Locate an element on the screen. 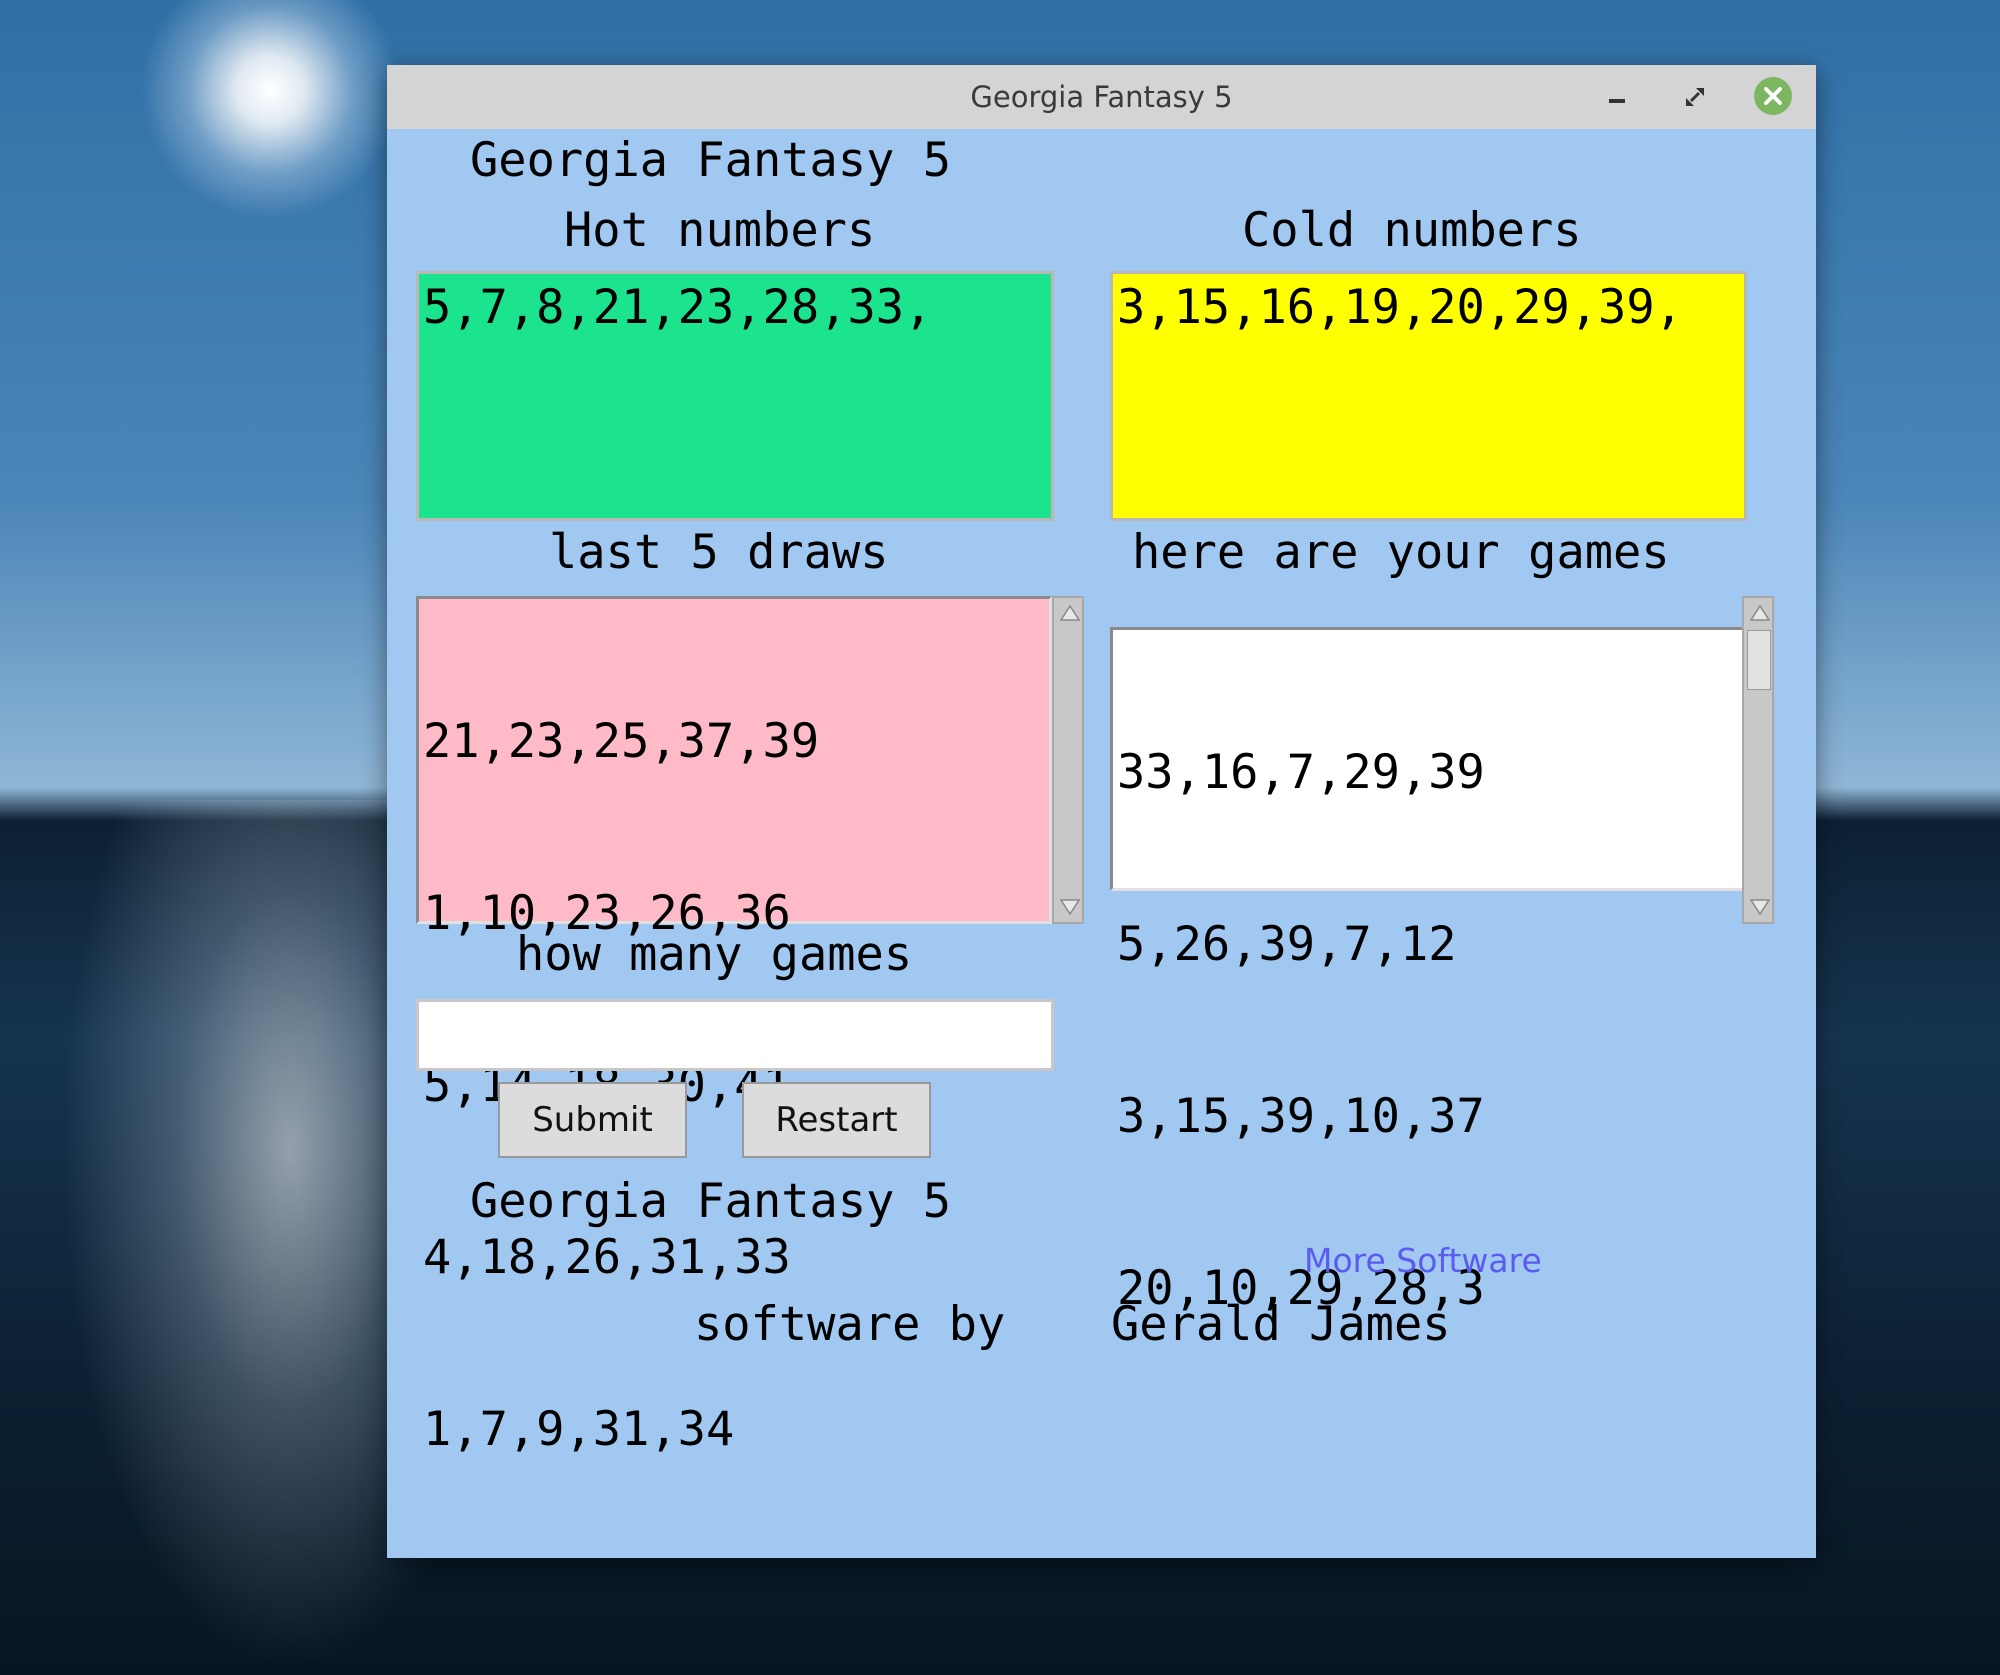 The width and height of the screenshot is (2000, 1675). scroll-thumb is located at coordinates (1759, 660).